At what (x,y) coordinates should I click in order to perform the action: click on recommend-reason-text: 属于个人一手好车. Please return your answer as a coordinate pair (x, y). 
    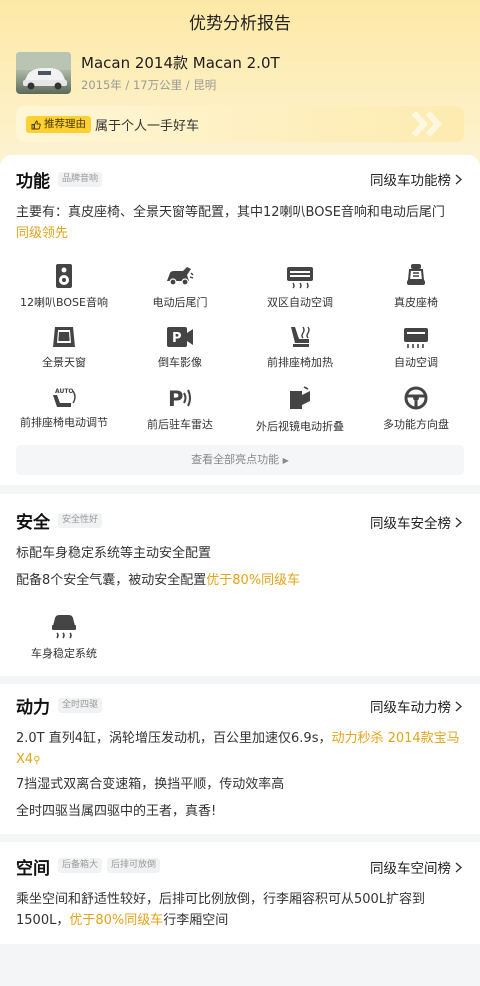
    Looking at the image, I should click on (147, 126).